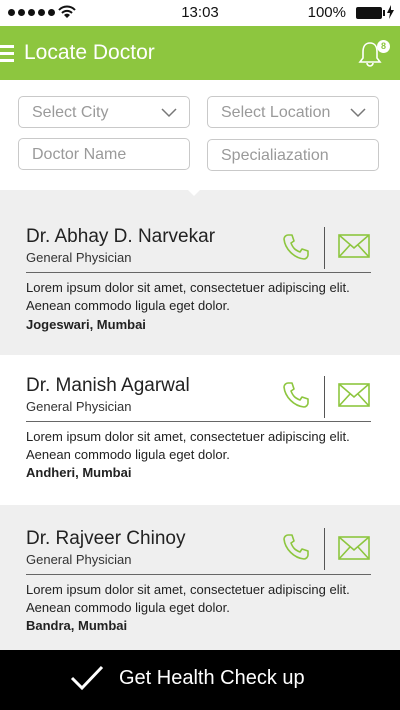 Image resolution: width=400 pixels, height=710 pixels. I want to click on charging-icon, so click(390, 12).